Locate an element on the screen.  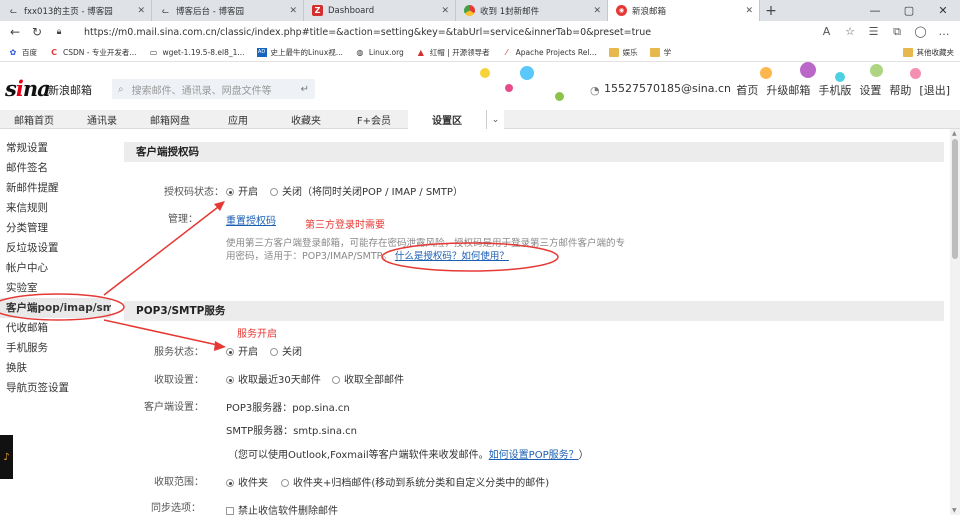
scroll-up-icon: ▲ is located at coordinates (954, 133).